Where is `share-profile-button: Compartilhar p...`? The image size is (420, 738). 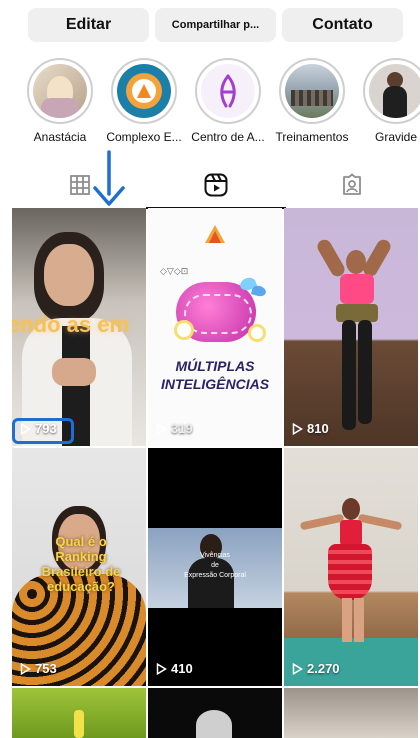
share-profile-button: Compartilhar p... is located at coordinates (215, 25).